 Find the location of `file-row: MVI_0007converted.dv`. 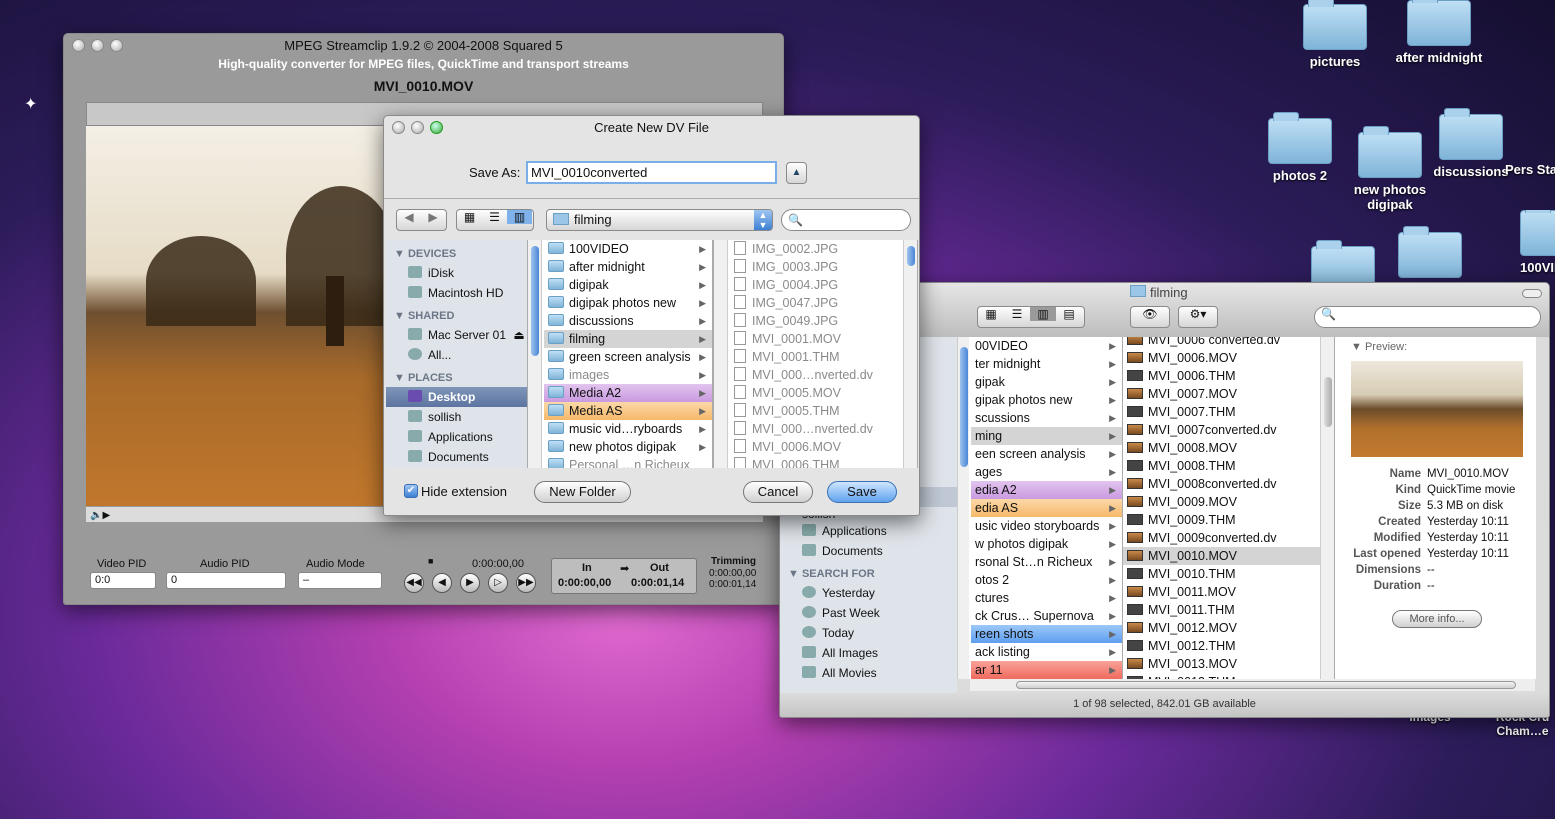

file-row: MVI_0007converted.dv is located at coordinates (1221, 430).